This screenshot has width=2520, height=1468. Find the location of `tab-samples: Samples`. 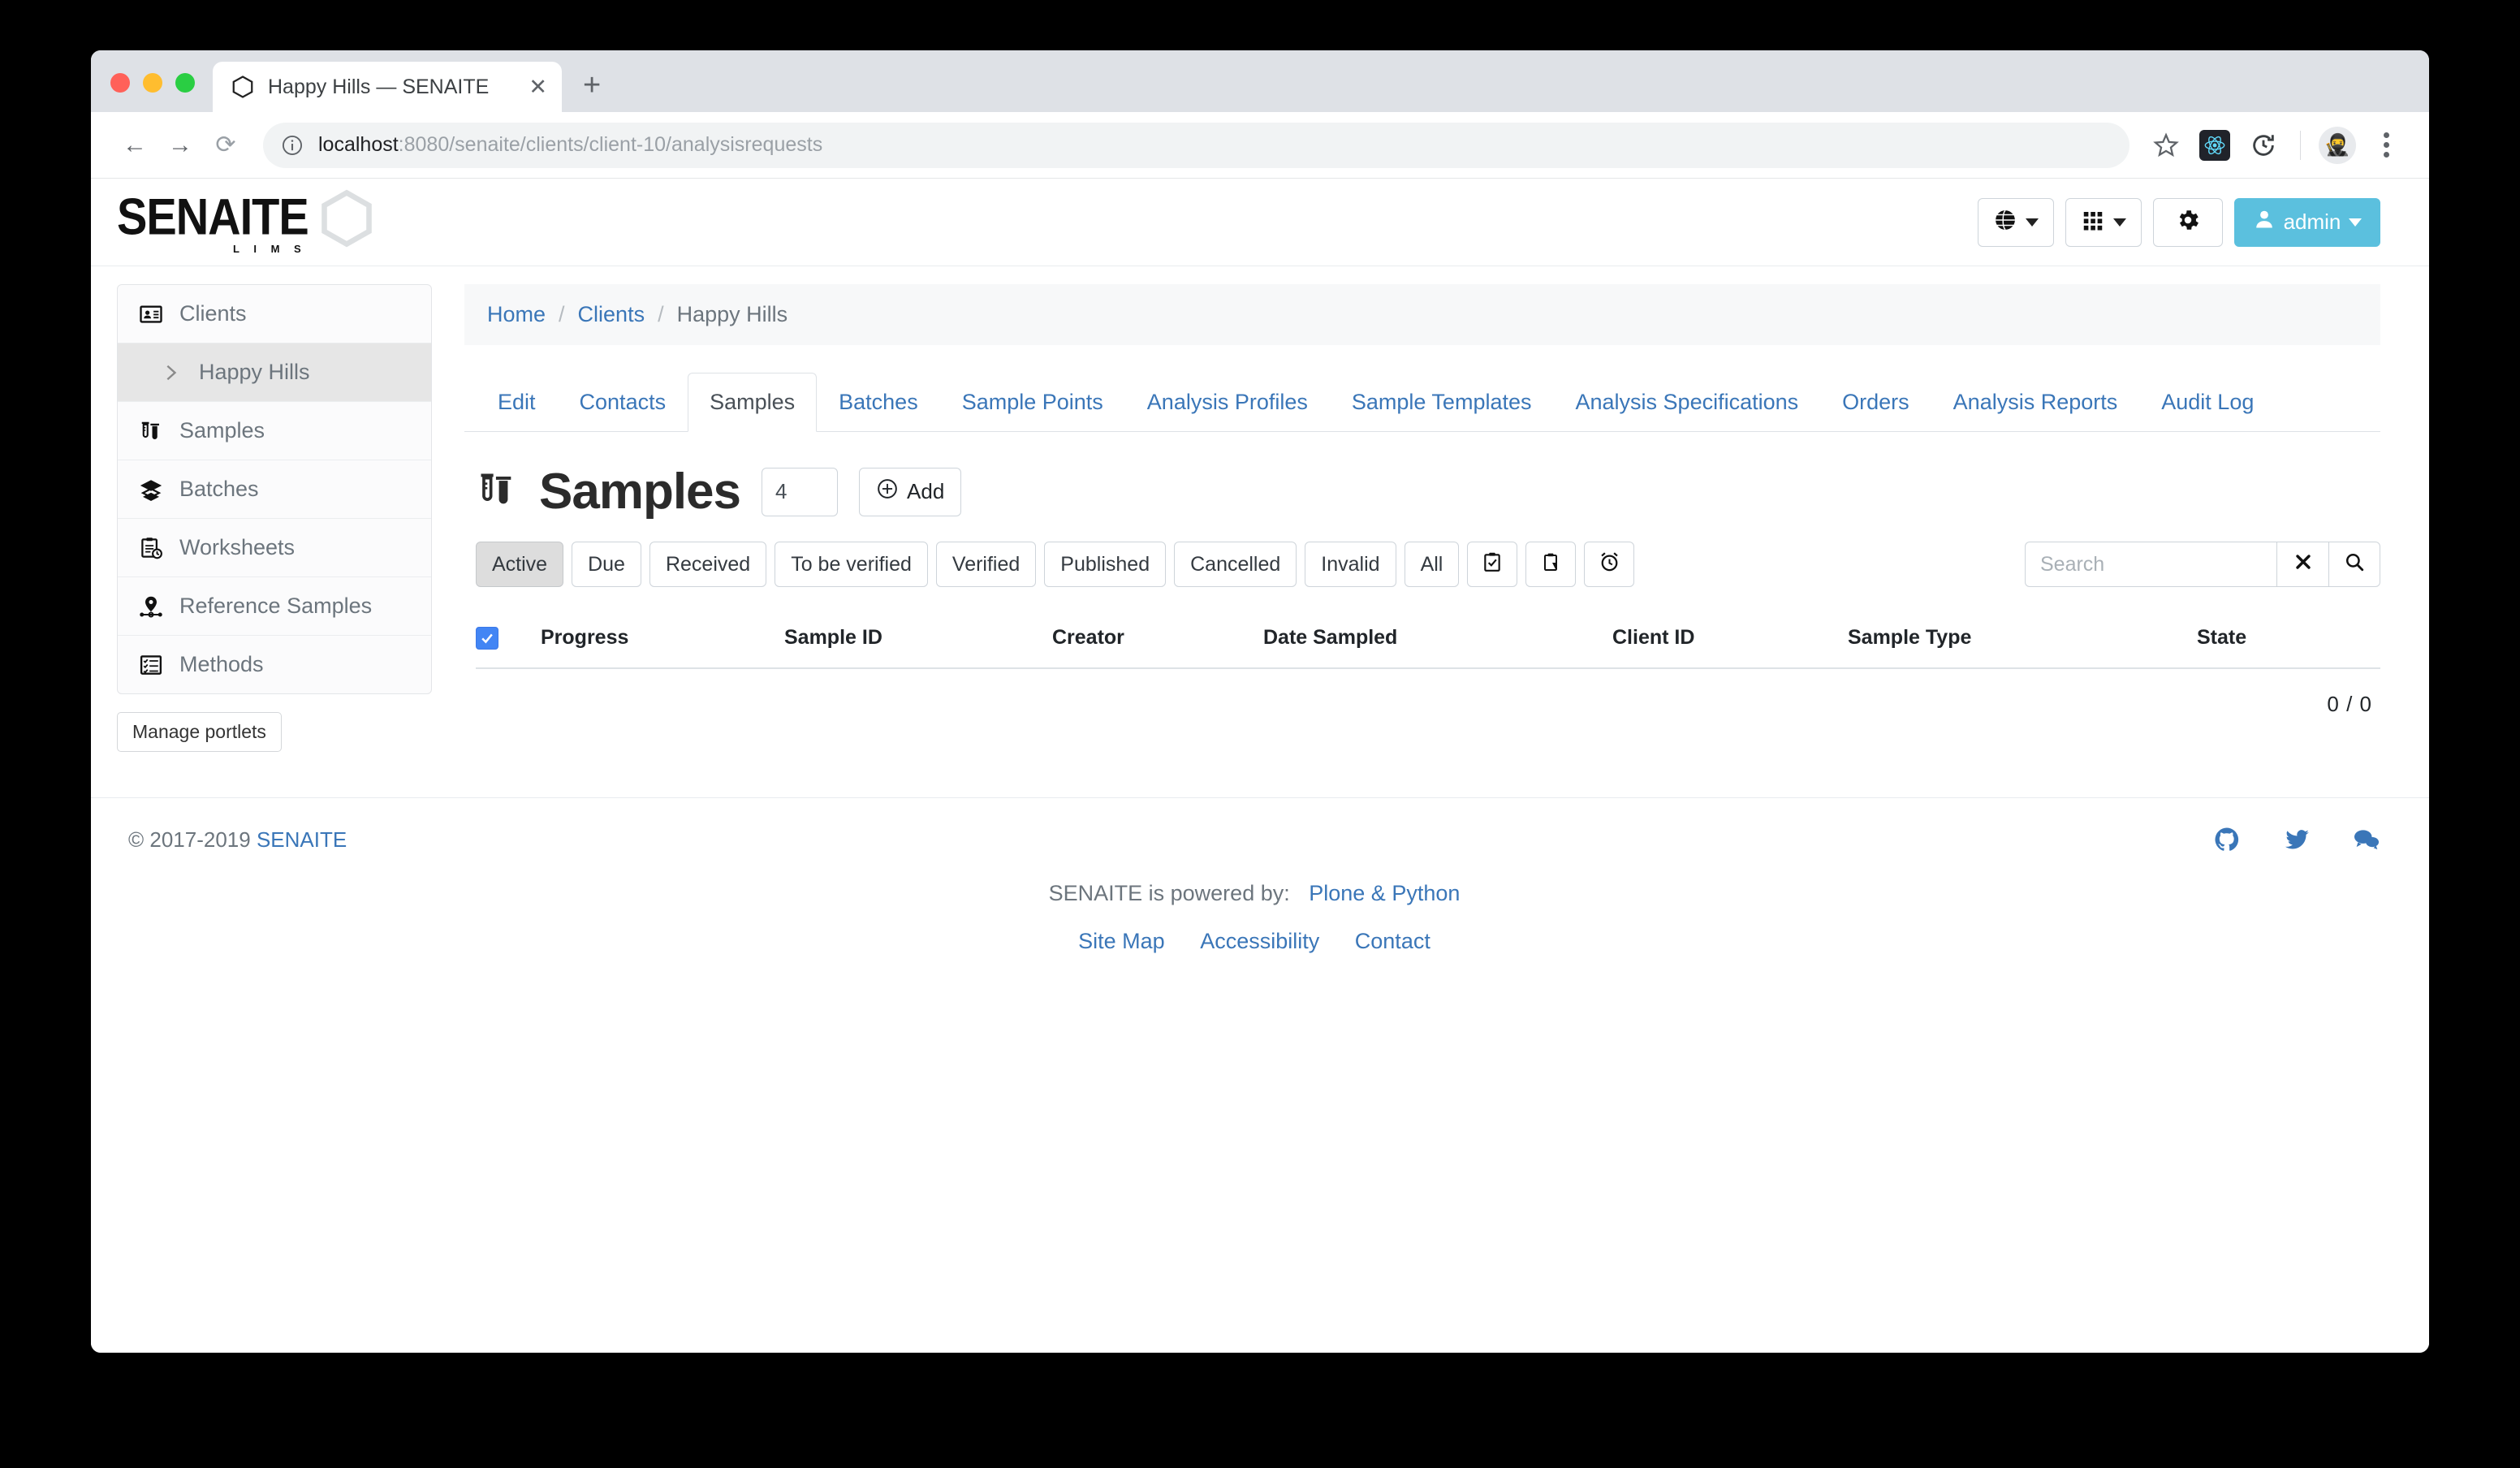

tab-samples: Samples is located at coordinates (753, 402).